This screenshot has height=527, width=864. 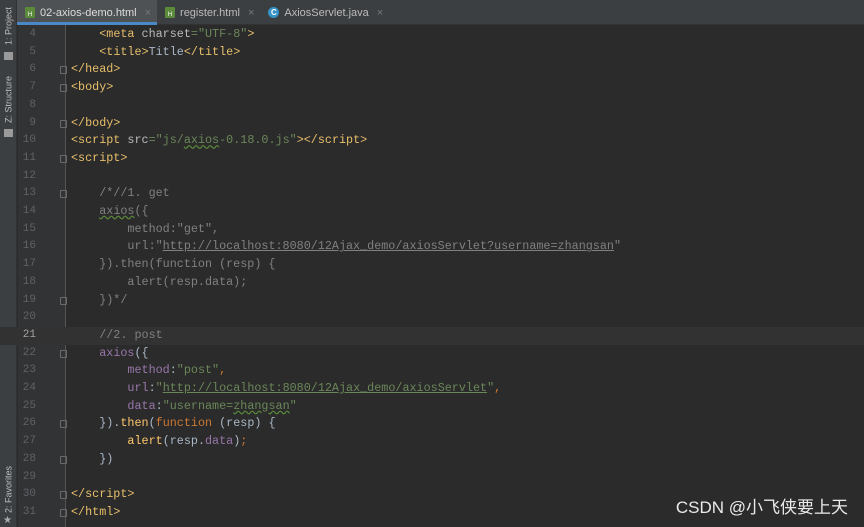 I want to click on line-number: 23, so click(x=29, y=370).